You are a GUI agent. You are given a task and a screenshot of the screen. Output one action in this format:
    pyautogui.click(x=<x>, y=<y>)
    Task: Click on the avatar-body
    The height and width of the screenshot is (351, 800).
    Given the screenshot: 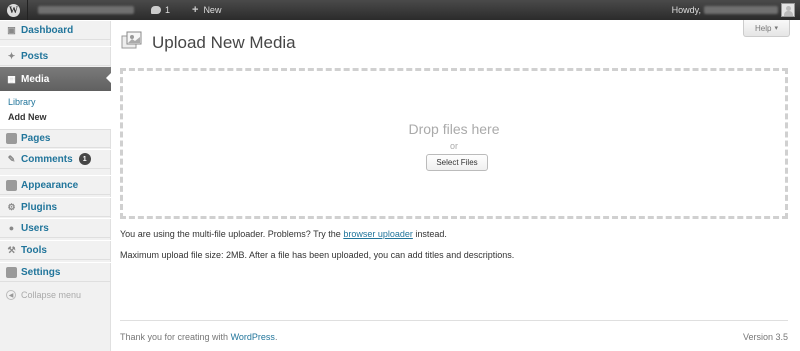 What is the action you would take?
    pyautogui.click(x=788, y=13)
    